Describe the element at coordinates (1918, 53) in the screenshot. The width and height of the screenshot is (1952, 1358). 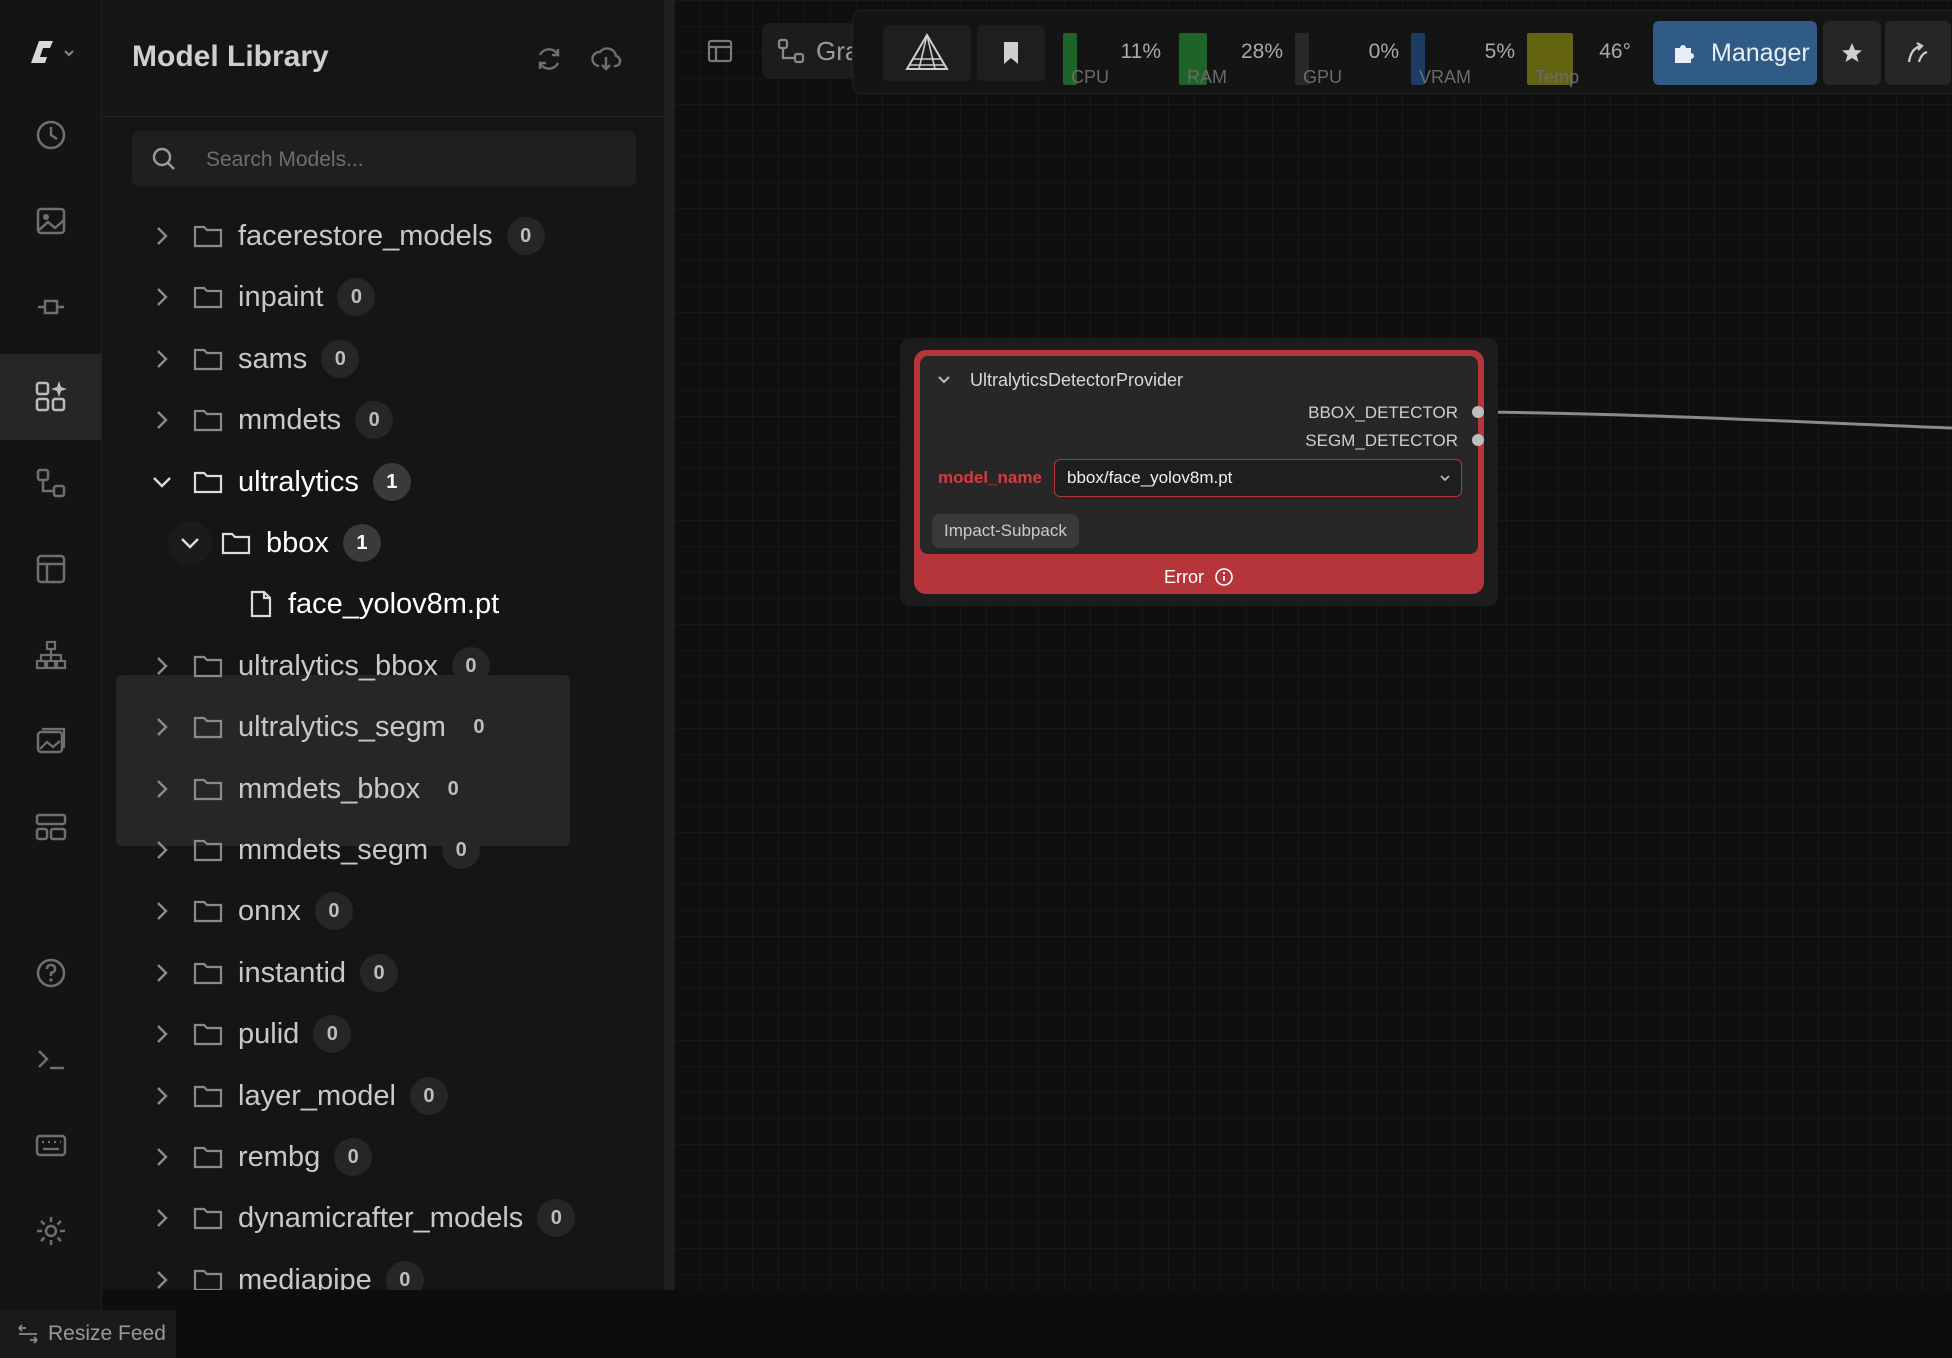
I see `share-button` at that location.